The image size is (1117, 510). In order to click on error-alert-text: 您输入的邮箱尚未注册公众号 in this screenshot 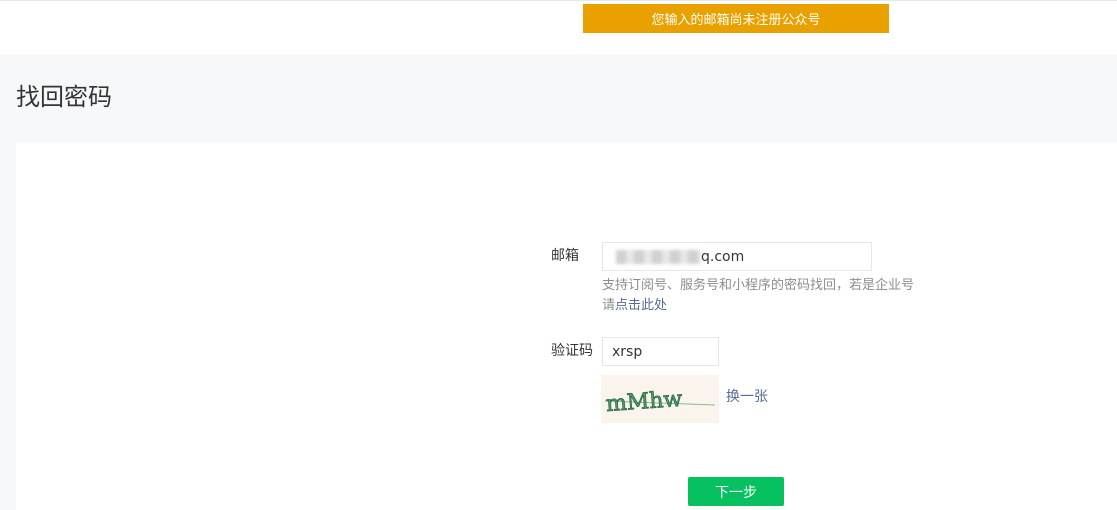, I will do `click(736, 20)`.